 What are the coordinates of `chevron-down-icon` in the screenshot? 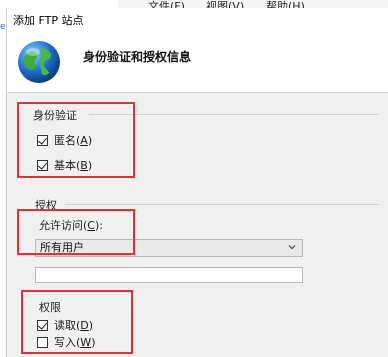 It's located at (292, 247).